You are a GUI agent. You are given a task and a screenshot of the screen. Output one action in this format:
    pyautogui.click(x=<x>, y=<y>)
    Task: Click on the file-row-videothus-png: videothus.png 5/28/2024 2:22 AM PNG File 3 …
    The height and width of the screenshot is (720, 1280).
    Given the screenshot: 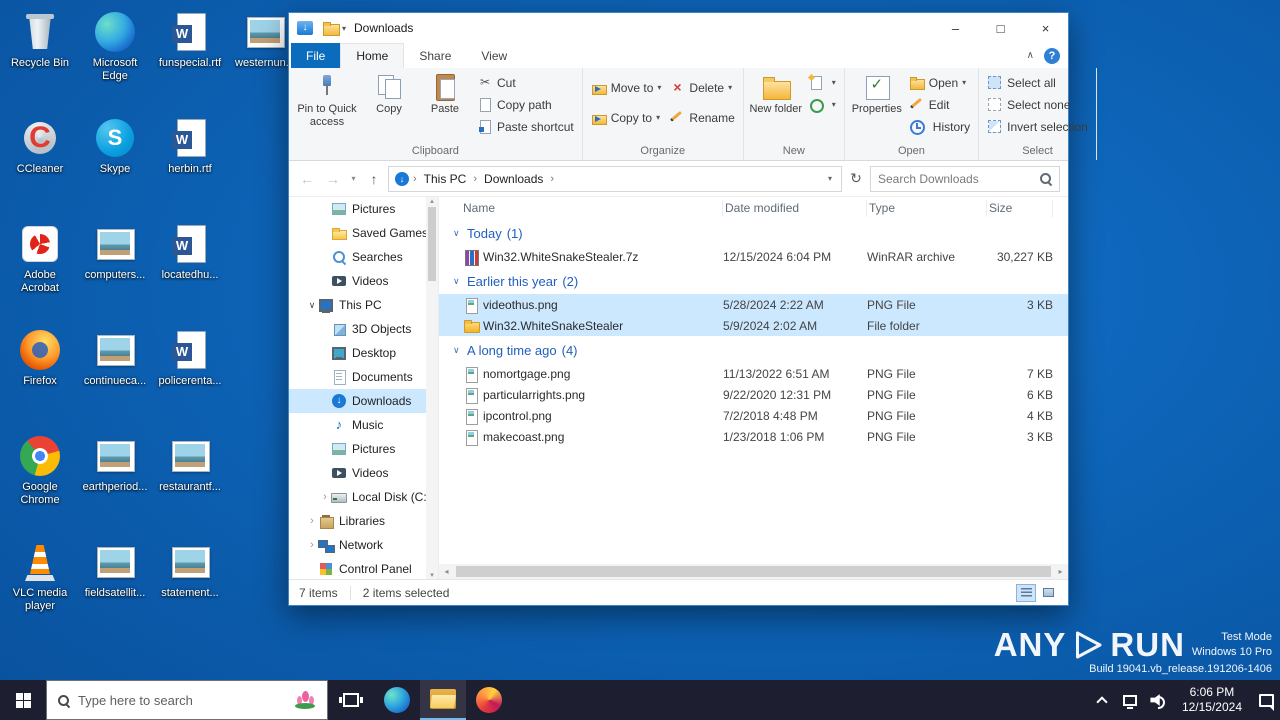 What is the action you would take?
    pyautogui.click(x=753, y=304)
    